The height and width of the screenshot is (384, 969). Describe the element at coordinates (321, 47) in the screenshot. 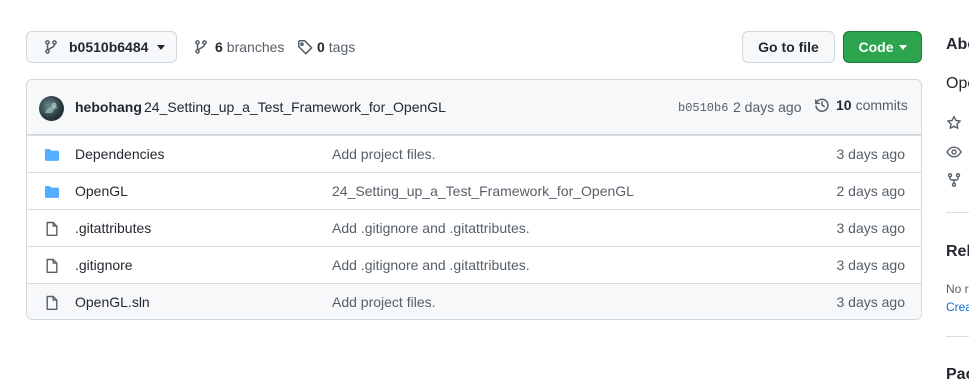

I see `tags-count: 0` at that location.